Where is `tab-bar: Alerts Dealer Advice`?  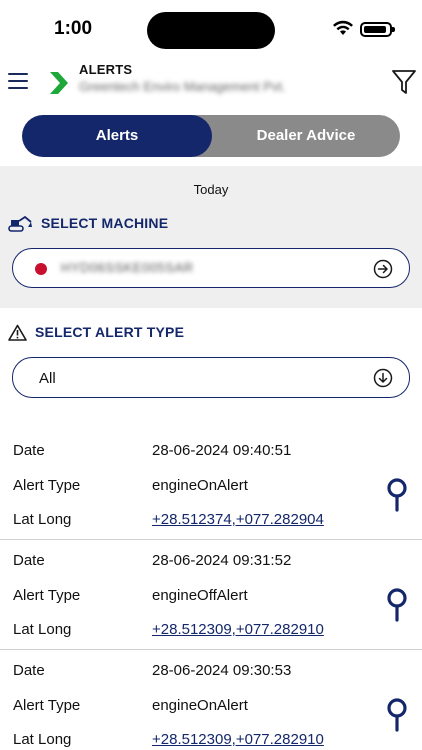
tab-bar: Alerts Dealer Advice is located at coordinates (211, 136).